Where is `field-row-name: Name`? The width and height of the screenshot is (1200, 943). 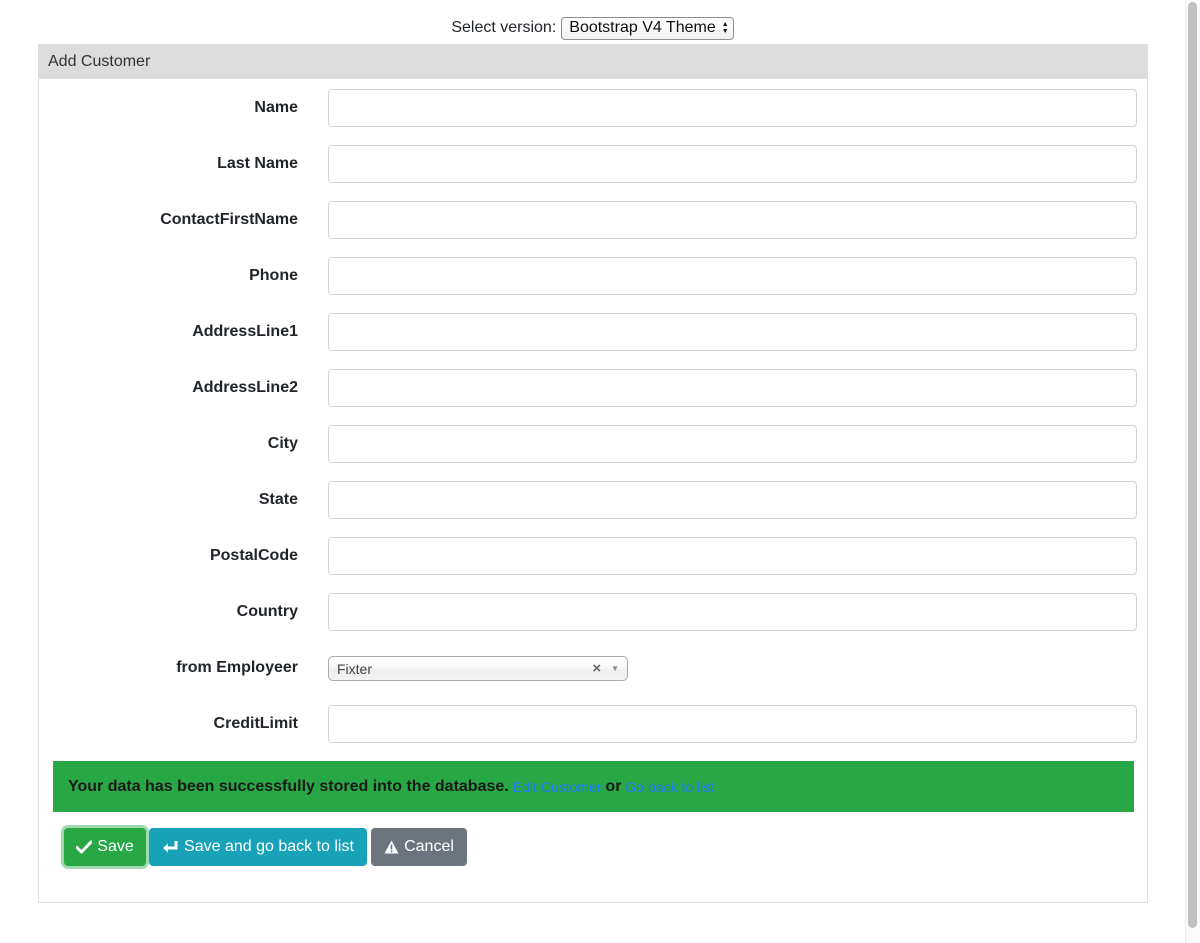 field-row-name: Name is located at coordinates (593, 108).